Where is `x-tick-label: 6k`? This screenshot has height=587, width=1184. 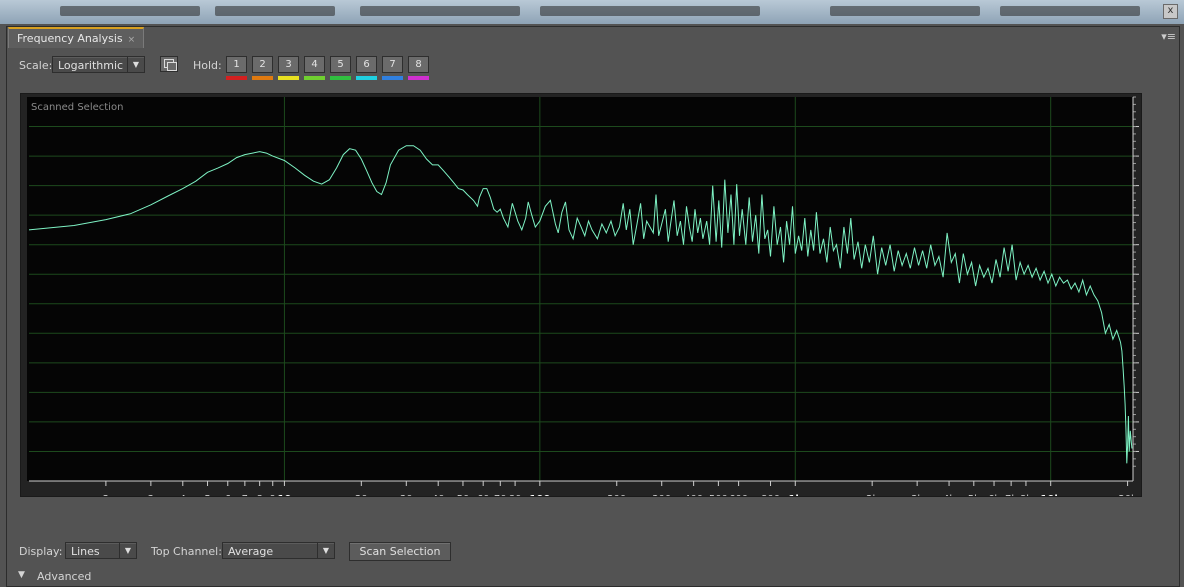 x-tick-label: 6k is located at coordinates (994, 495).